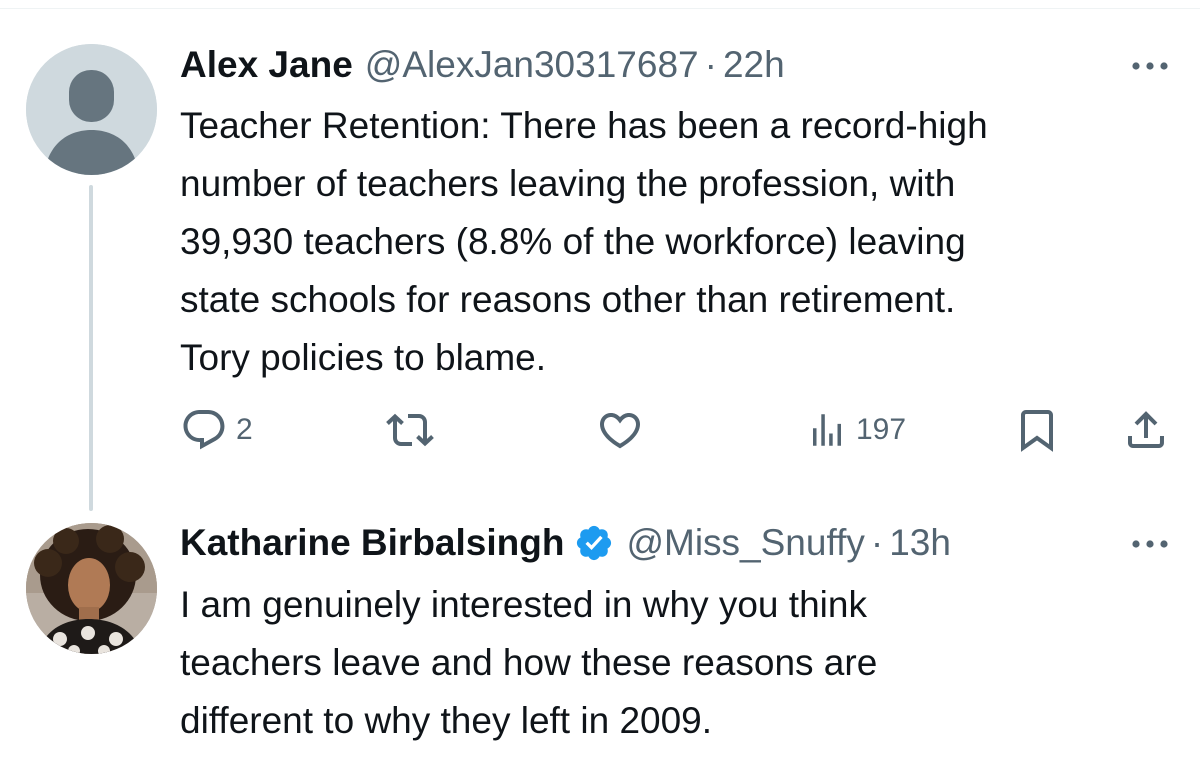 Image resolution: width=1200 pixels, height=763 pixels. I want to click on views-icon, so click(827, 430).